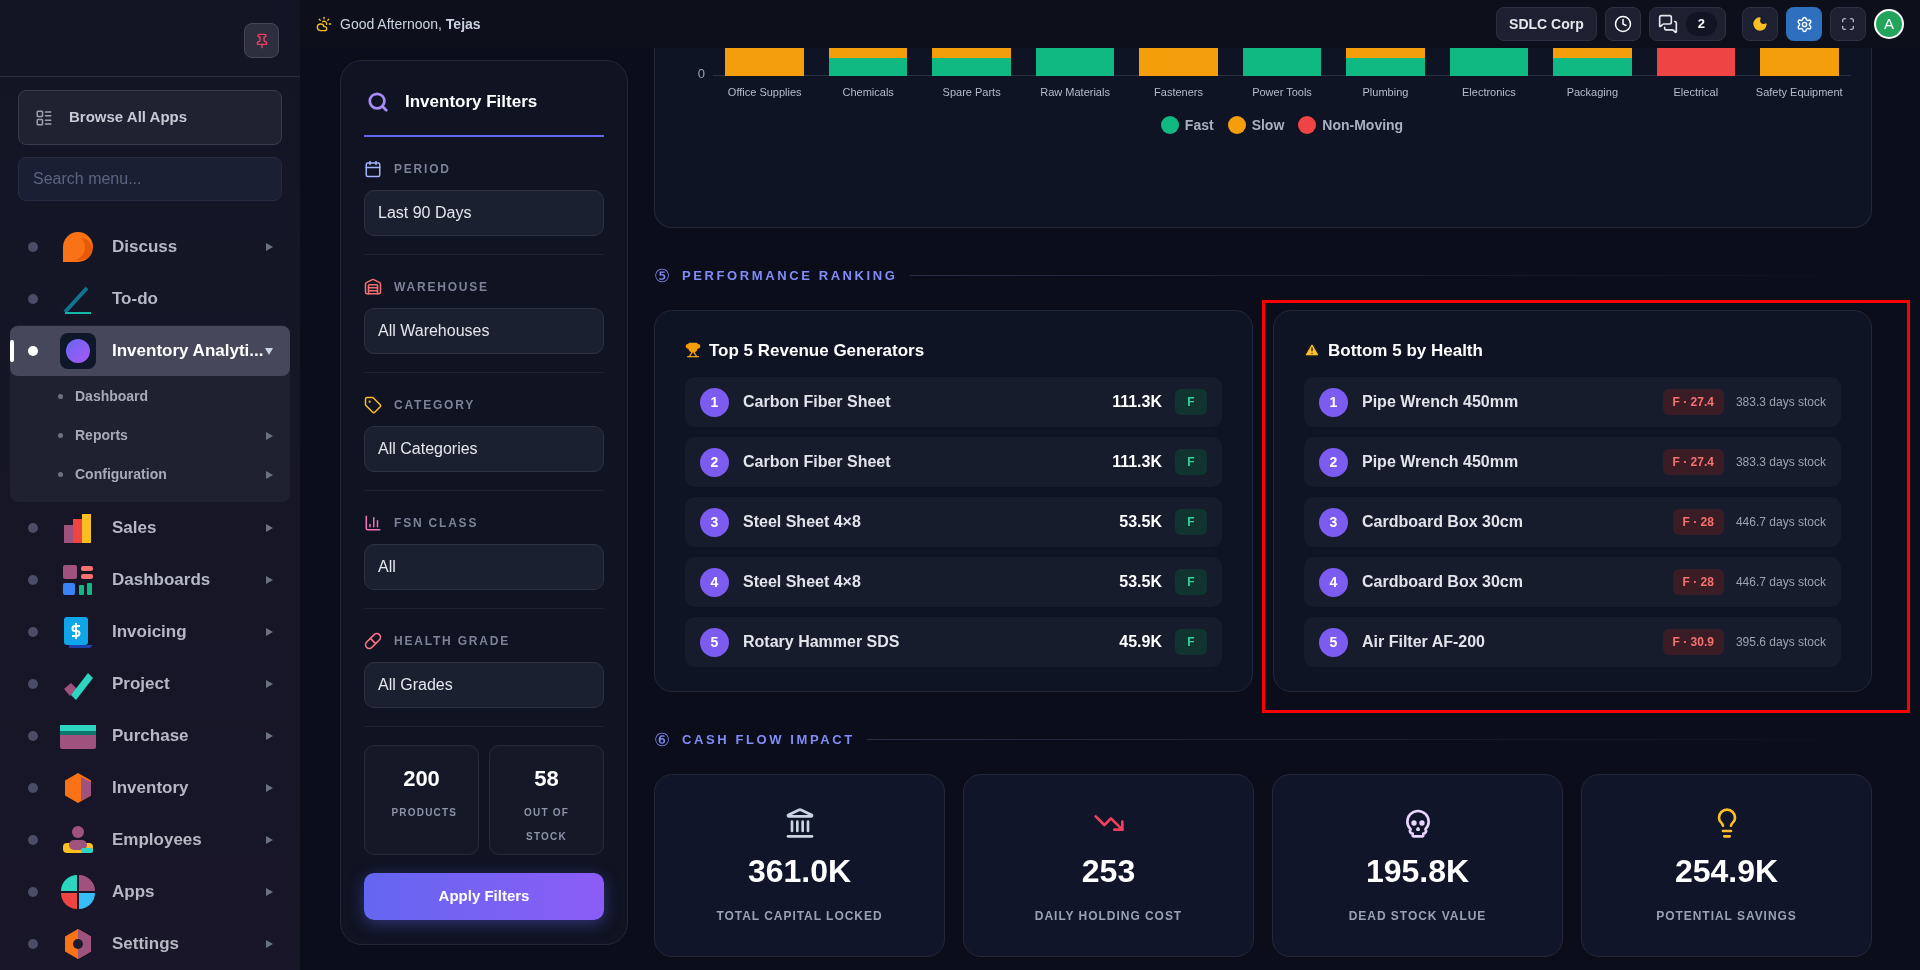 This screenshot has height=970, width=1920. I want to click on ranking-row: 5 Air Filter AF-200 F · 30.9 395.6 days stock, so click(1572, 642).